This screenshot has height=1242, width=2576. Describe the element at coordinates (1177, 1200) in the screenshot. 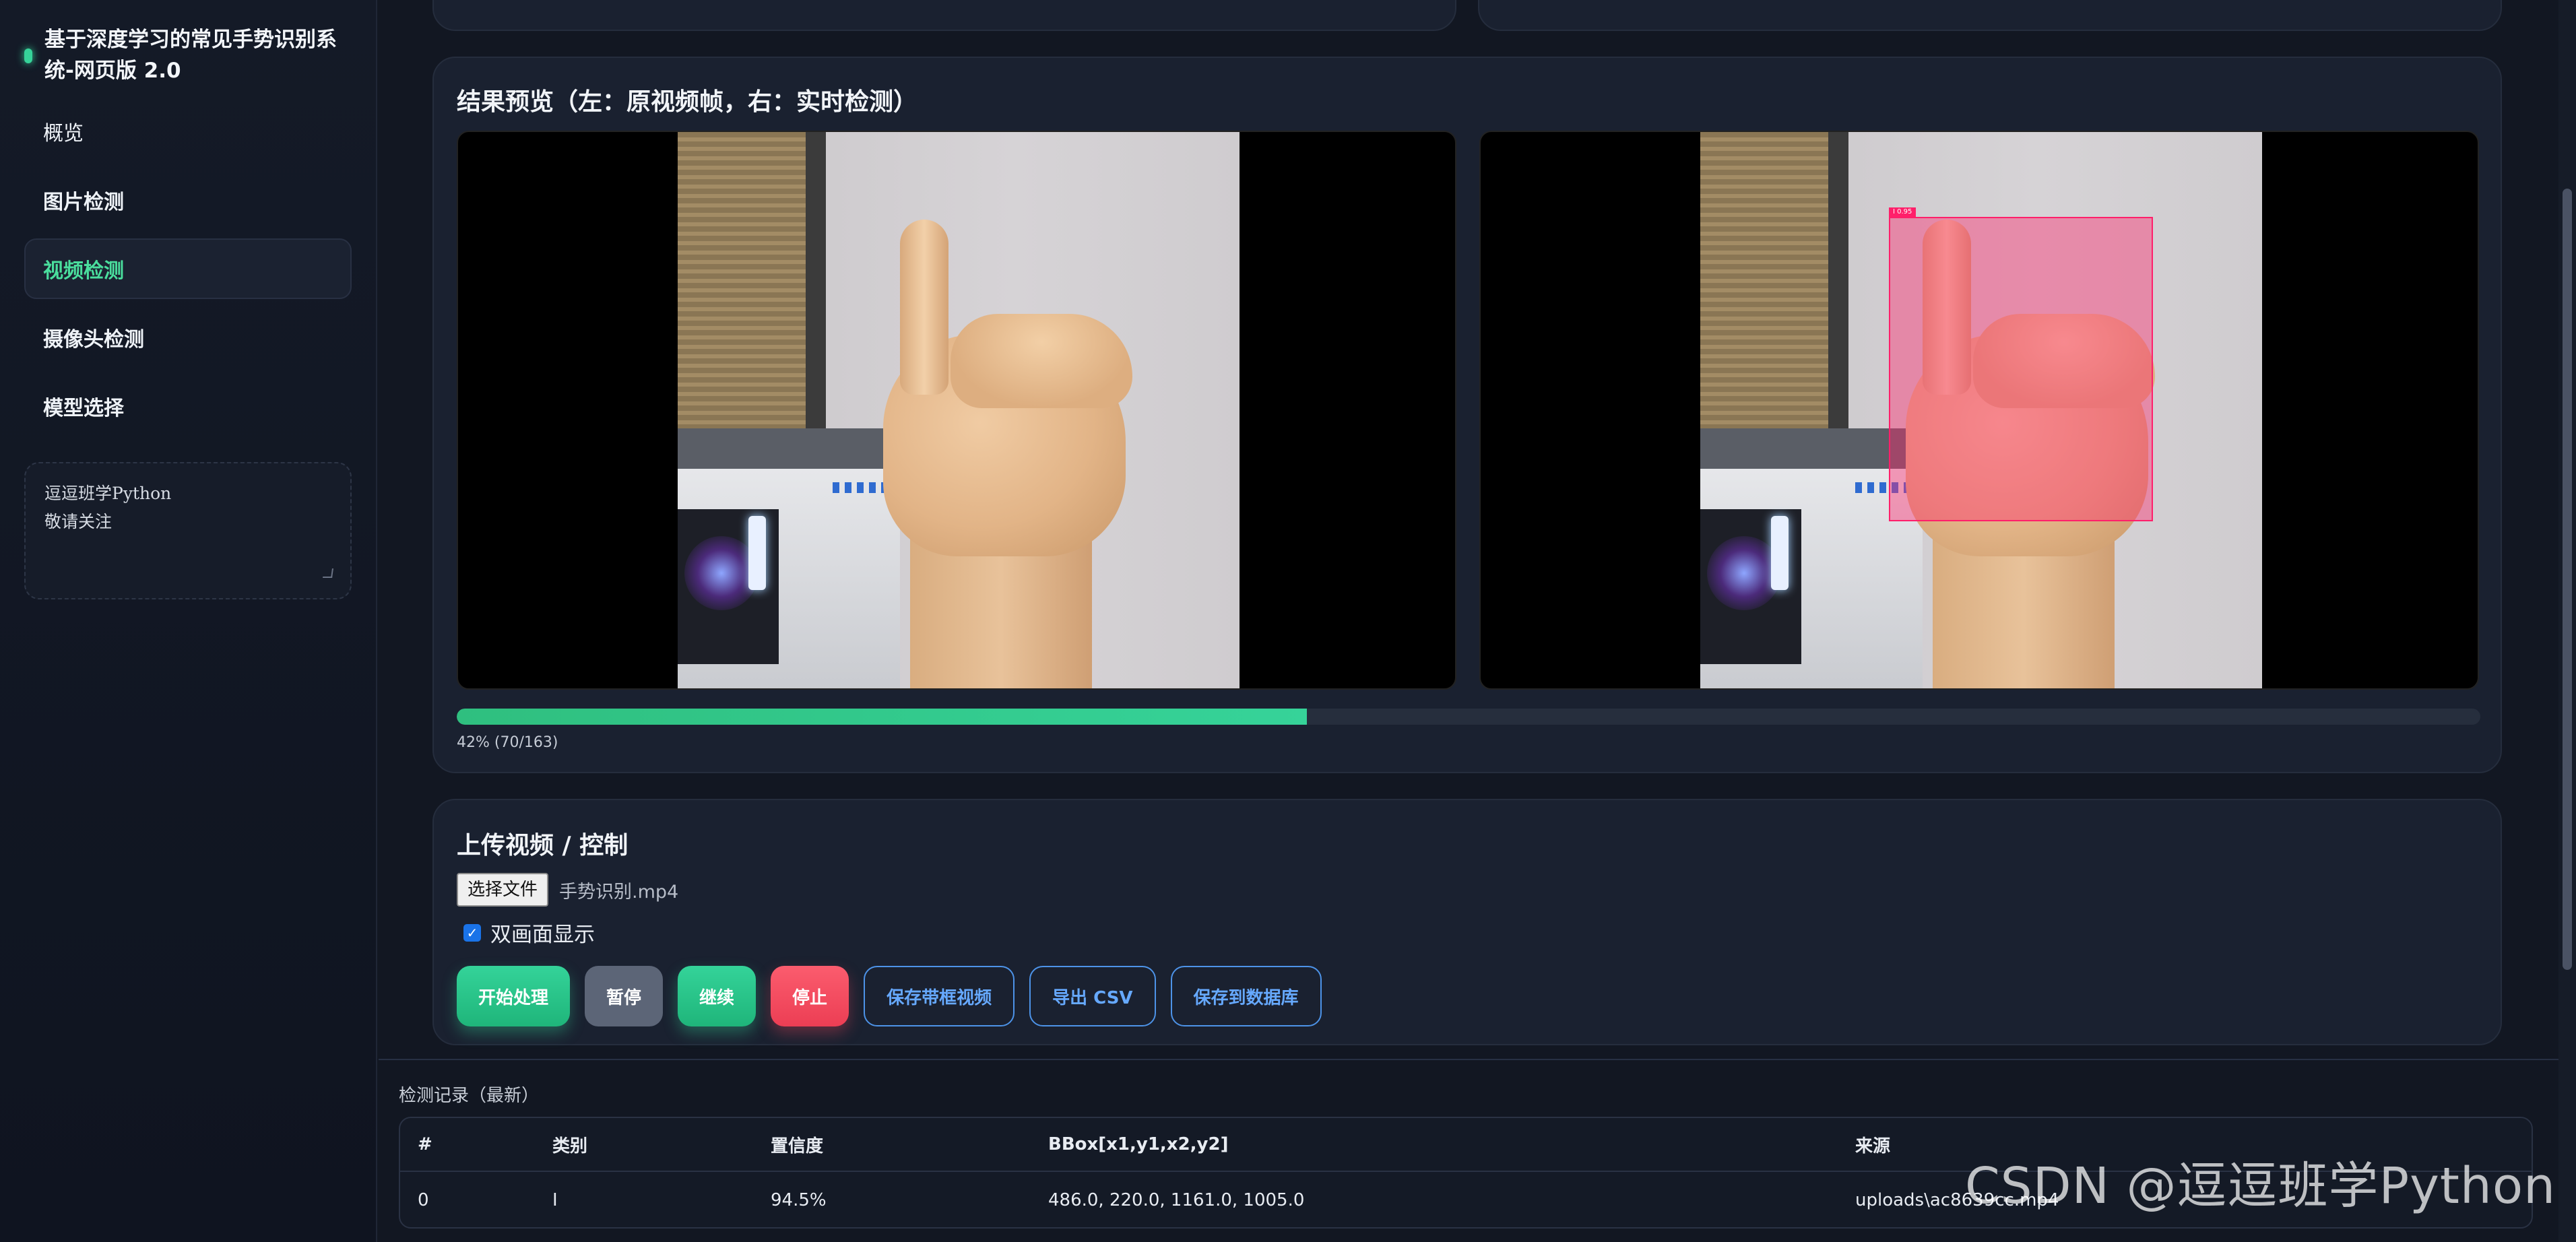

I see `cell-bbox: 486.0, 220.0, 1161.0, 1005.0` at that location.